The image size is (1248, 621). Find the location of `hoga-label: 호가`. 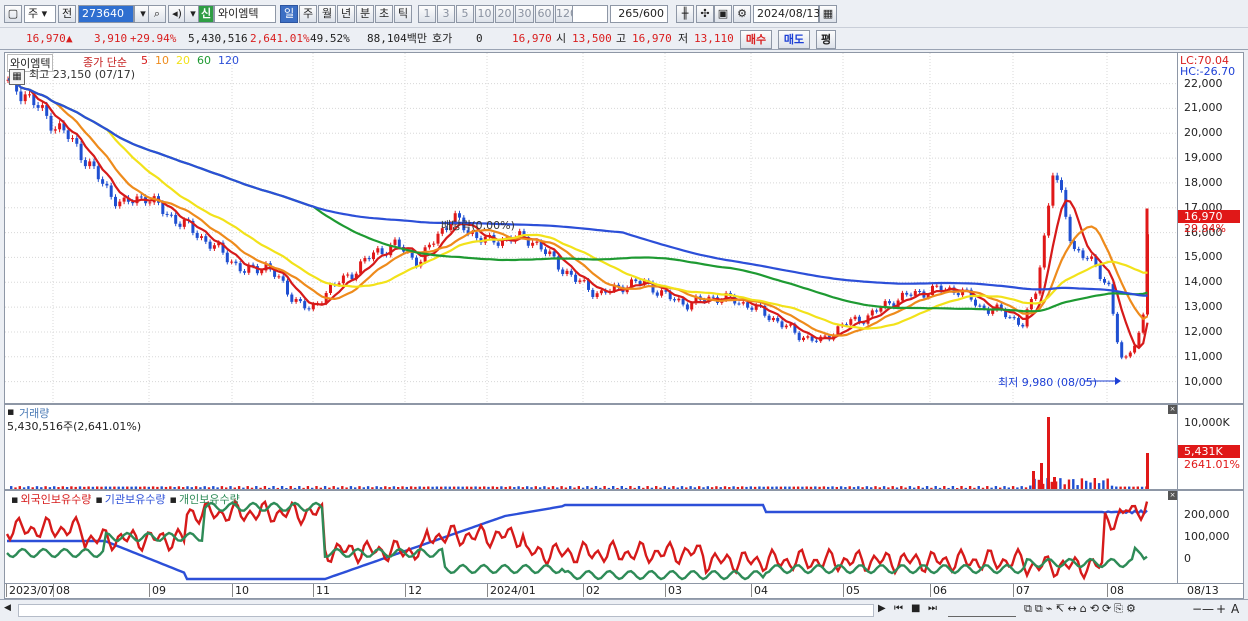

hoga-label: 호가 is located at coordinates (442, 38).